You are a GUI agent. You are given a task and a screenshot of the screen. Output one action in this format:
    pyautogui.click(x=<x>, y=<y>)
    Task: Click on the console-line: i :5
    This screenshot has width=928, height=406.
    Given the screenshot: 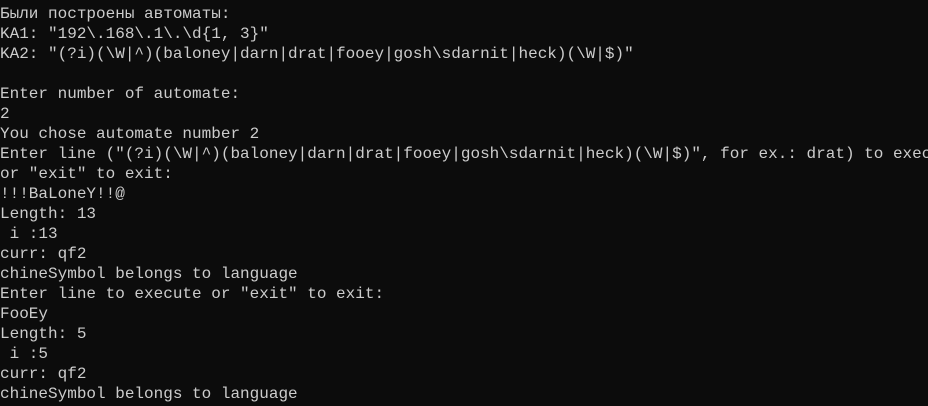 What is the action you would take?
    pyautogui.click(x=24, y=354)
    